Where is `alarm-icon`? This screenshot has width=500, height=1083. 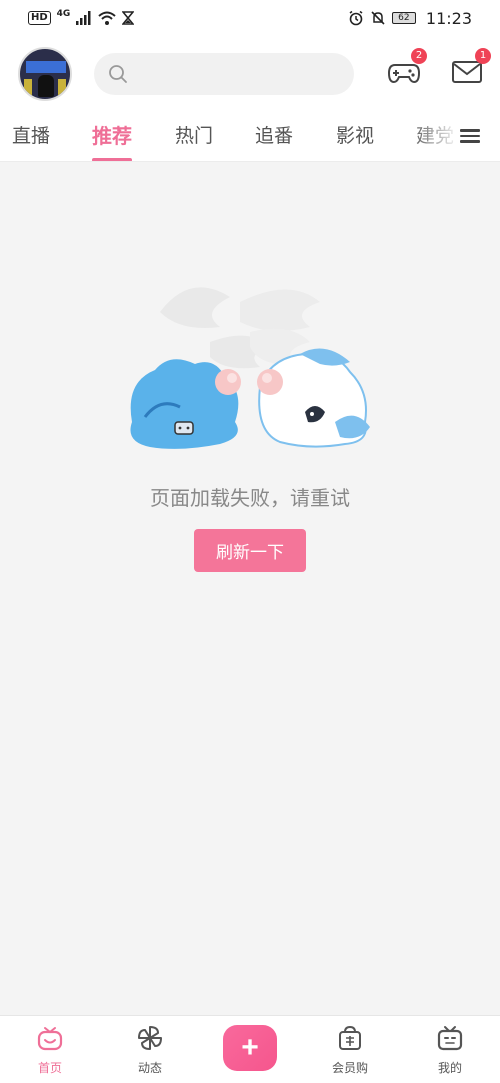
alarm-icon is located at coordinates (356, 18).